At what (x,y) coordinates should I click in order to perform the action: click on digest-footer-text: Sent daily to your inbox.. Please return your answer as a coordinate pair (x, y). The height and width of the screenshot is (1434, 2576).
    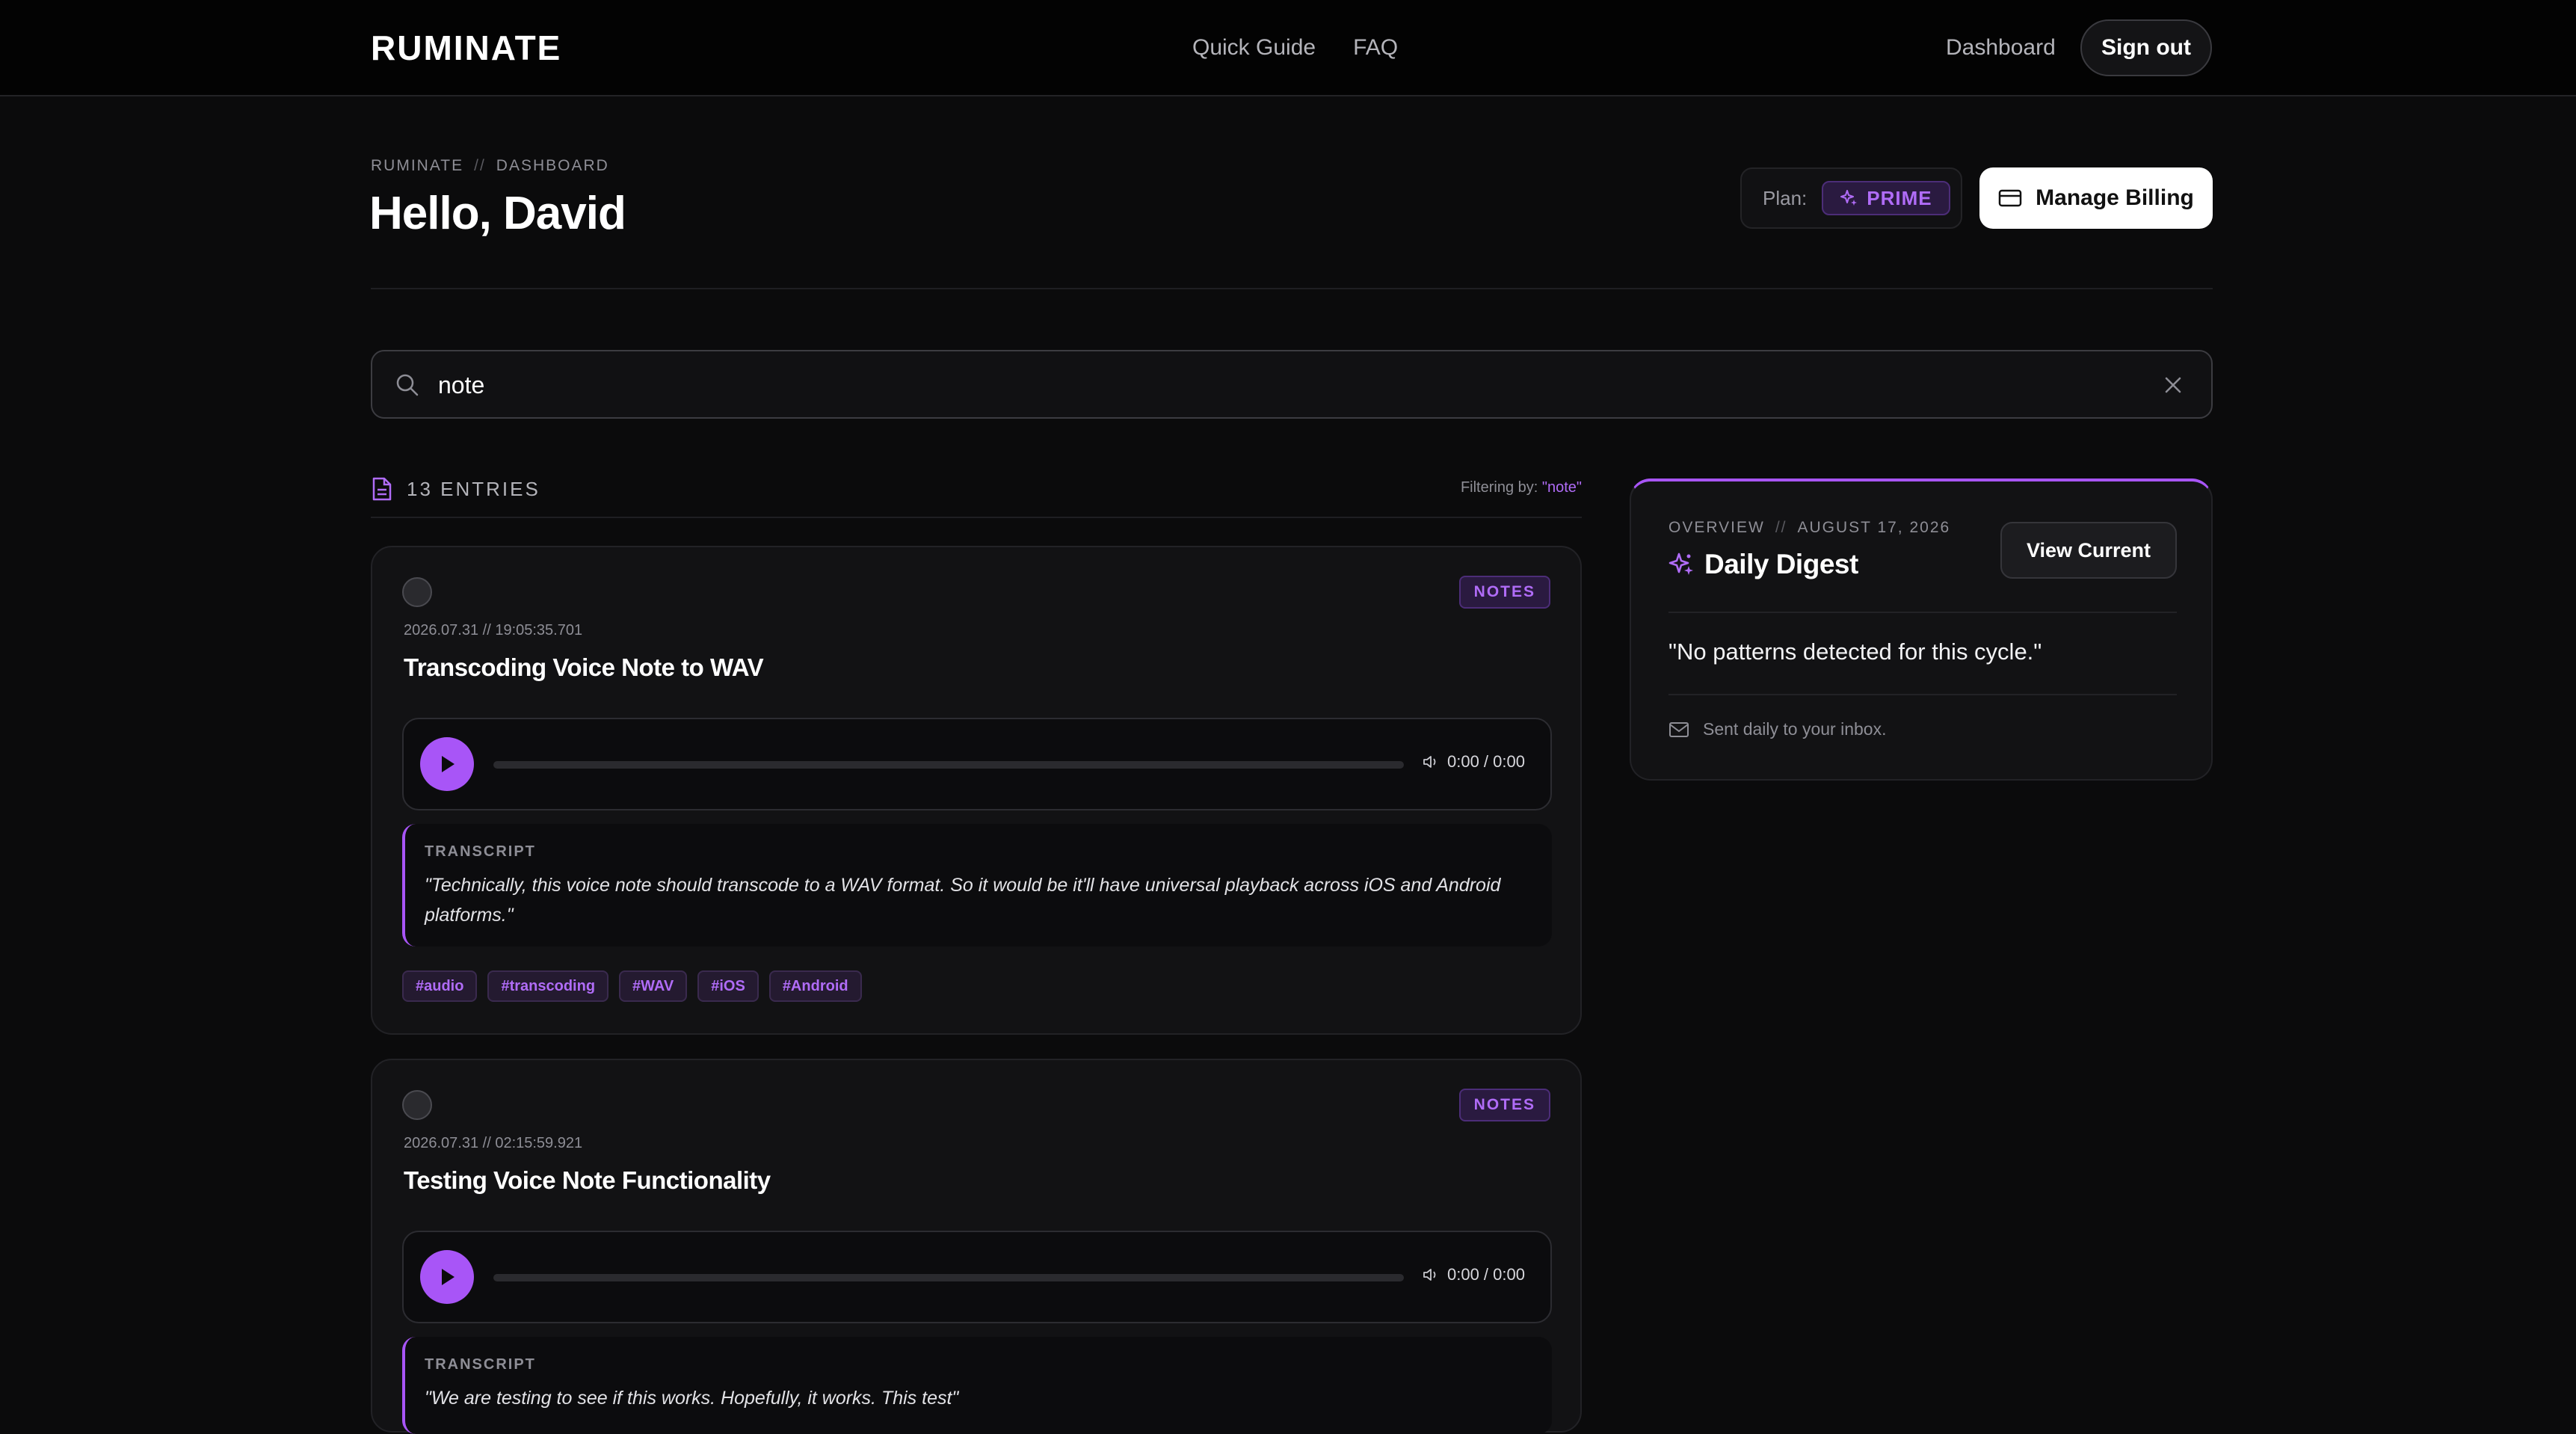
    Looking at the image, I should click on (1795, 729).